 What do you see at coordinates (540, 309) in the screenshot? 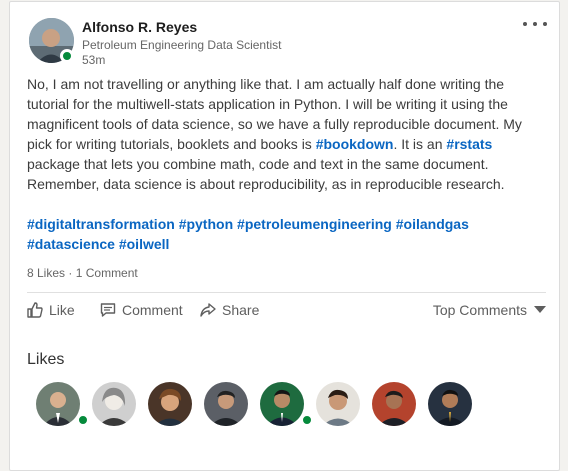
I see `caret-down-icon` at bounding box center [540, 309].